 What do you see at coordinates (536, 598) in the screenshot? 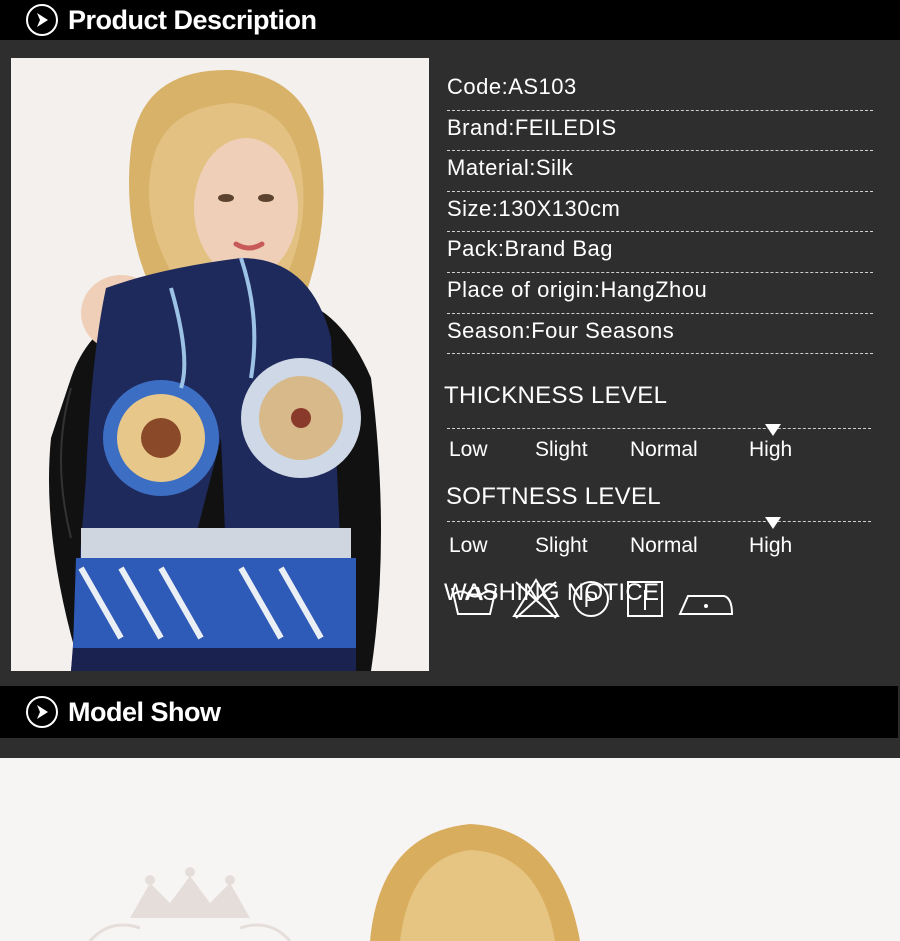
I see `no-bleach-icon` at bounding box center [536, 598].